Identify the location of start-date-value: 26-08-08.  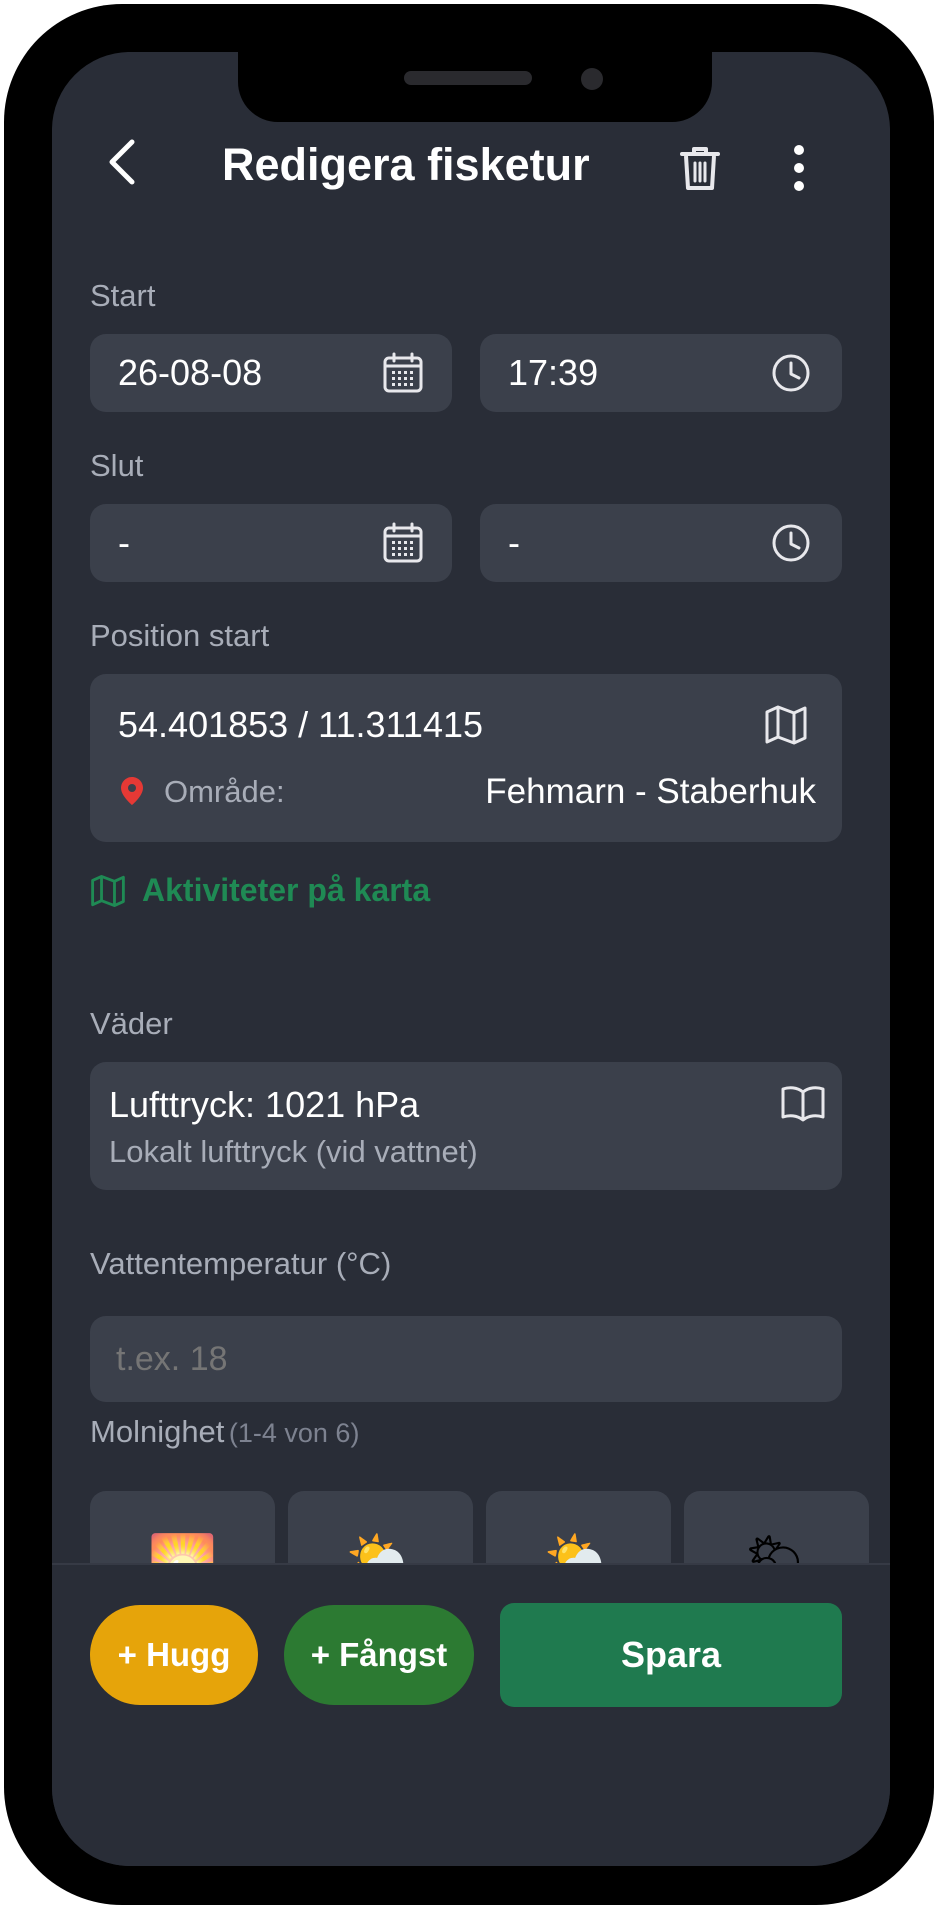
(190, 372).